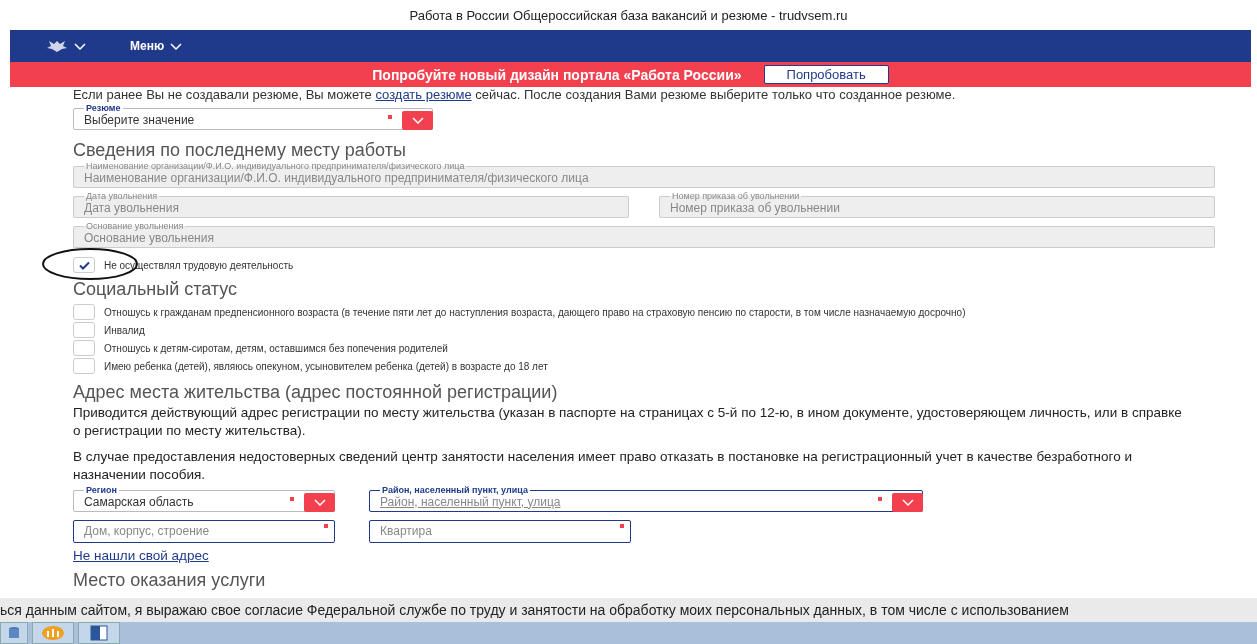 This screenshot has width=1257, height=644. I want to click on locality-select: Район, населенный пункт, улица, so click(646, 501).